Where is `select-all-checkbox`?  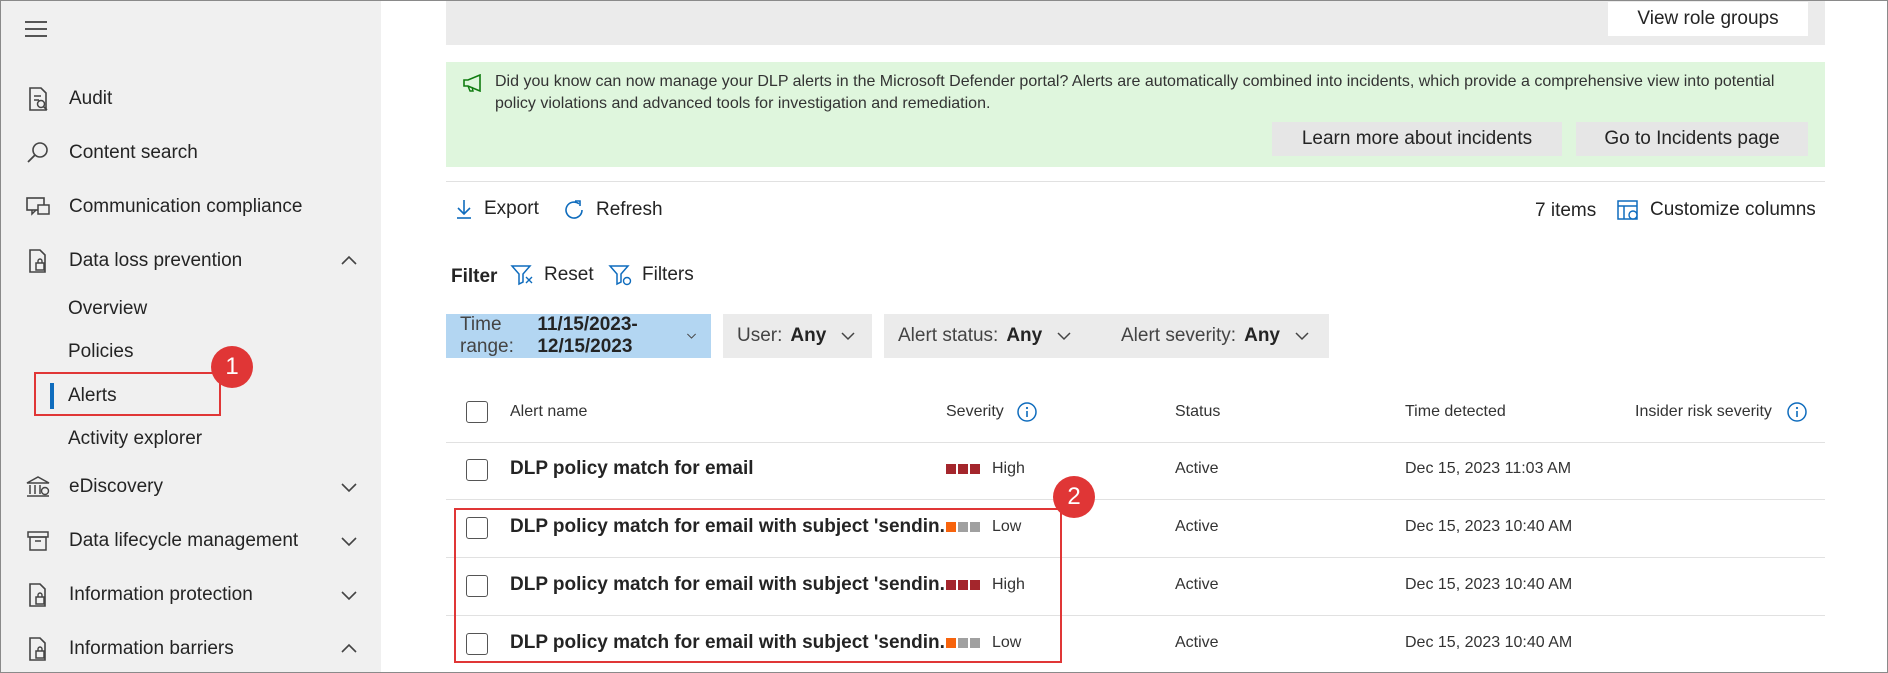
select-all-checkbox is located at coordinates (477, 412).